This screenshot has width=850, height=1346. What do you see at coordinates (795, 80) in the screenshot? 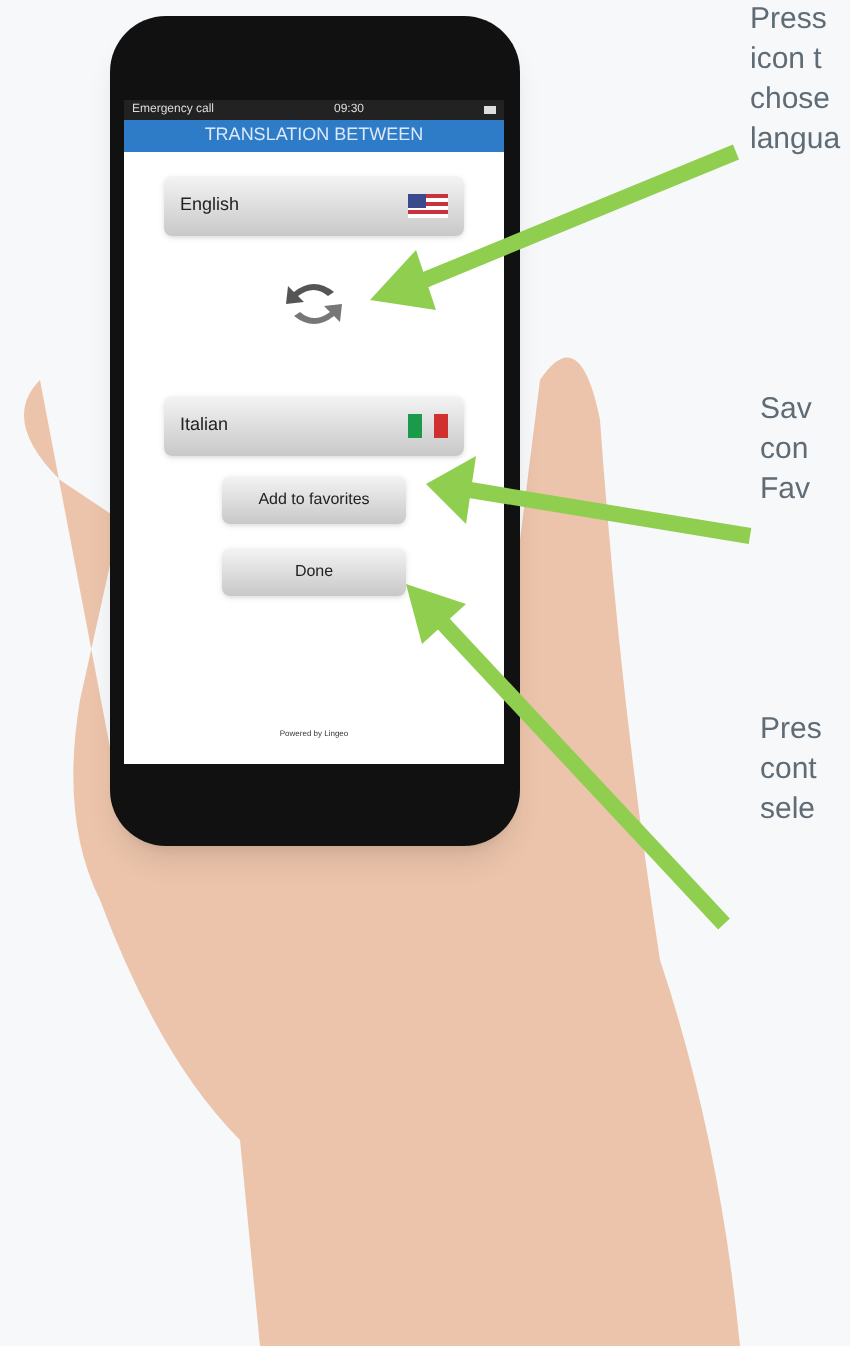
I see `annotation-text: Press icon t chose langua` at bounding box center [795, 80].